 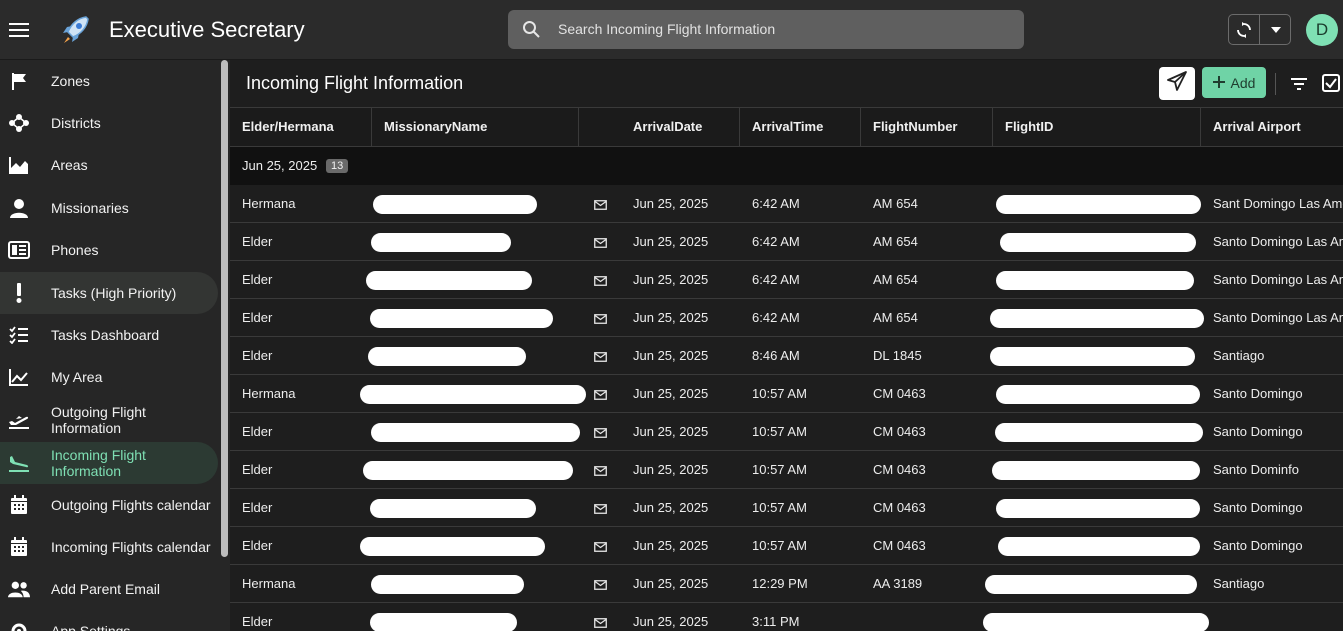 What do you see at coordinates (531, 32) in the screenshot?
I see `search-icon` at bounding box center [531, 32].